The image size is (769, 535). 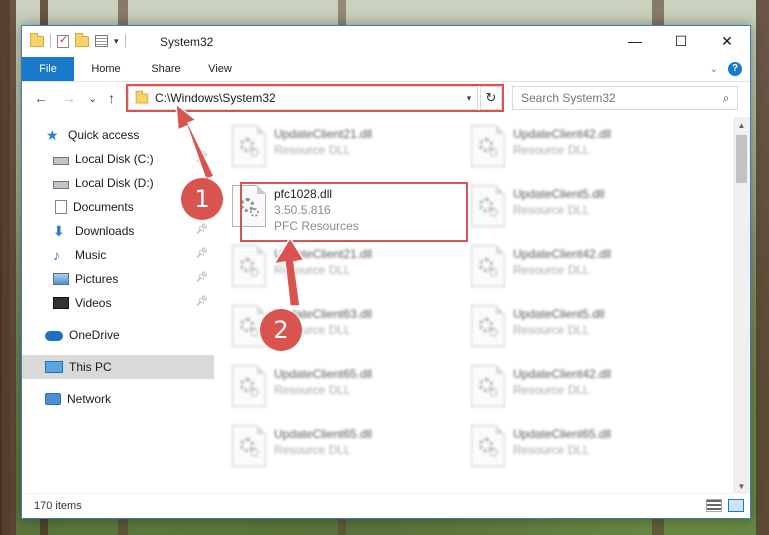 I want to click on recent-locations-button: ⌄, so click(x=92, y=98).